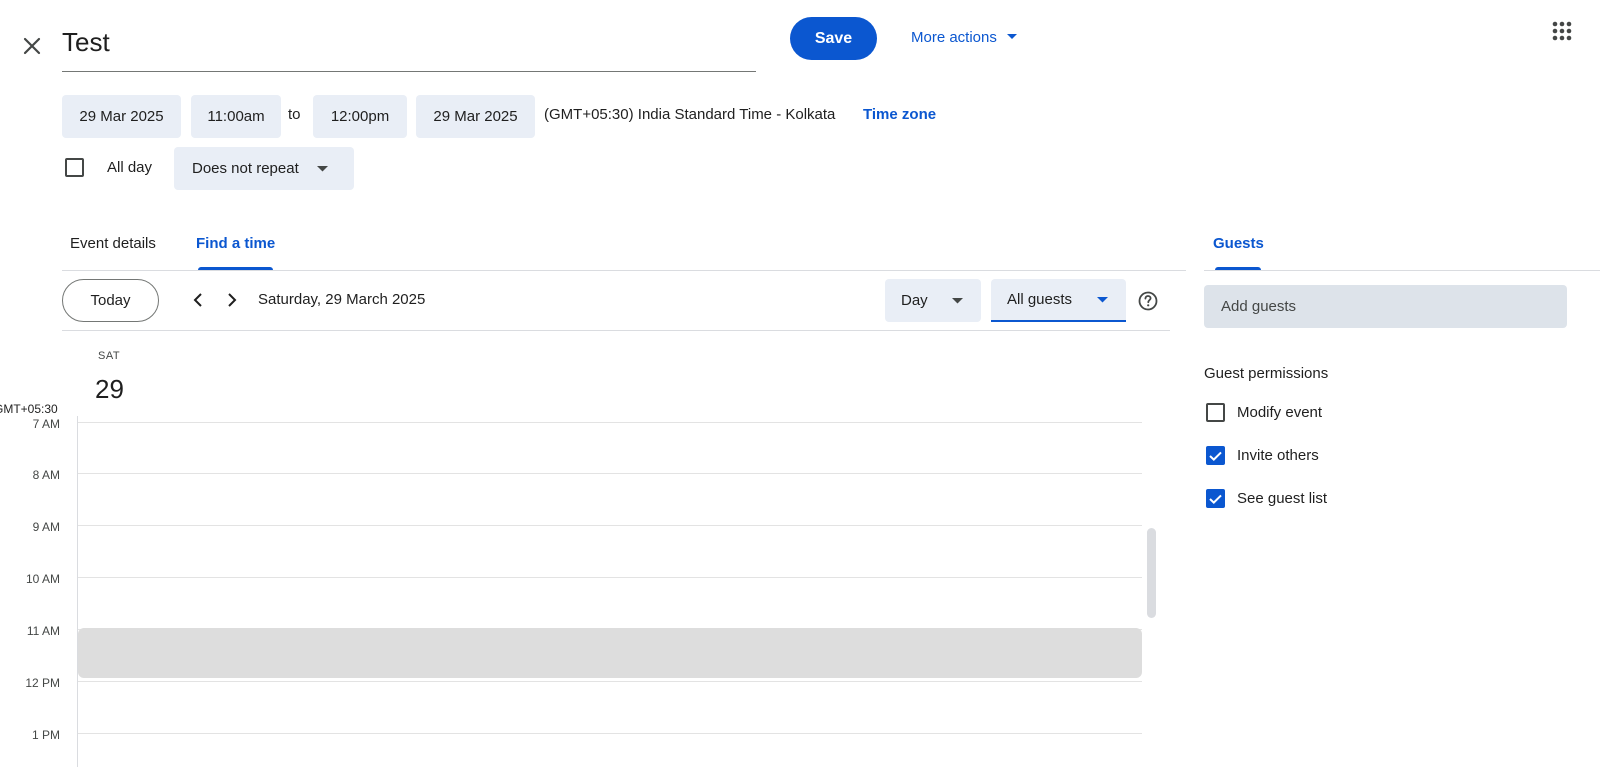  What do you see at coordinates (1151, 573) in the screenshot?
I see `grid-scrollbar` at bounding box center [1151, 573].